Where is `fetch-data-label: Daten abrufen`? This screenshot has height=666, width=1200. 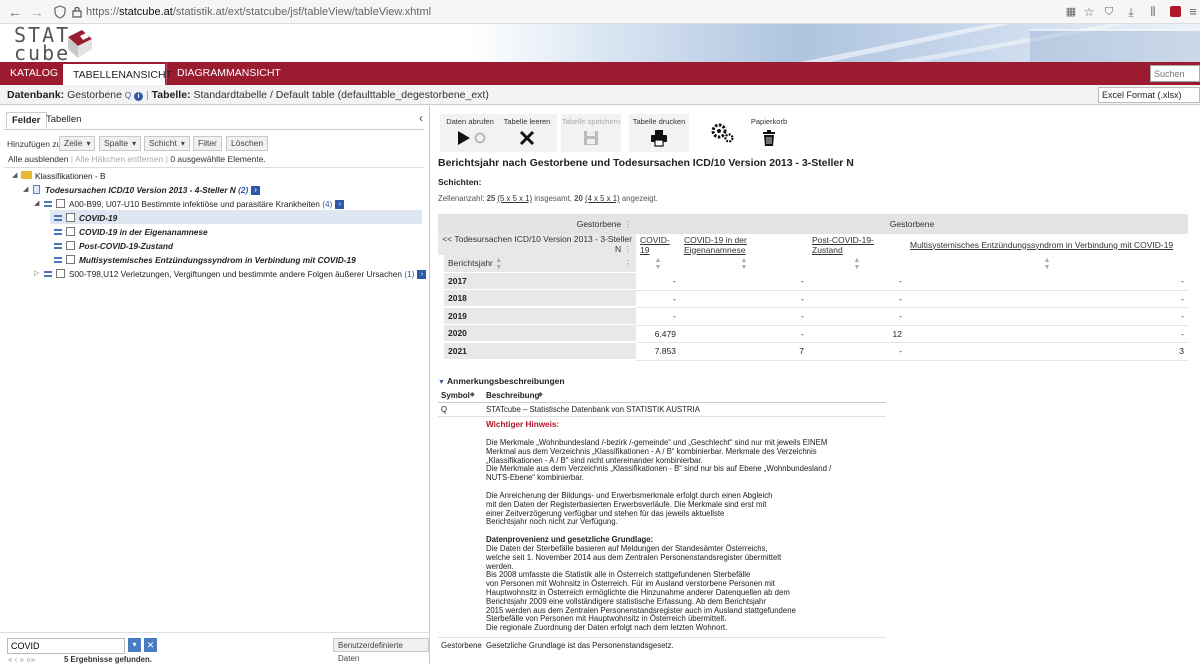 fetch-data-label: Daten abrufen is located at coordinates (470, 121).